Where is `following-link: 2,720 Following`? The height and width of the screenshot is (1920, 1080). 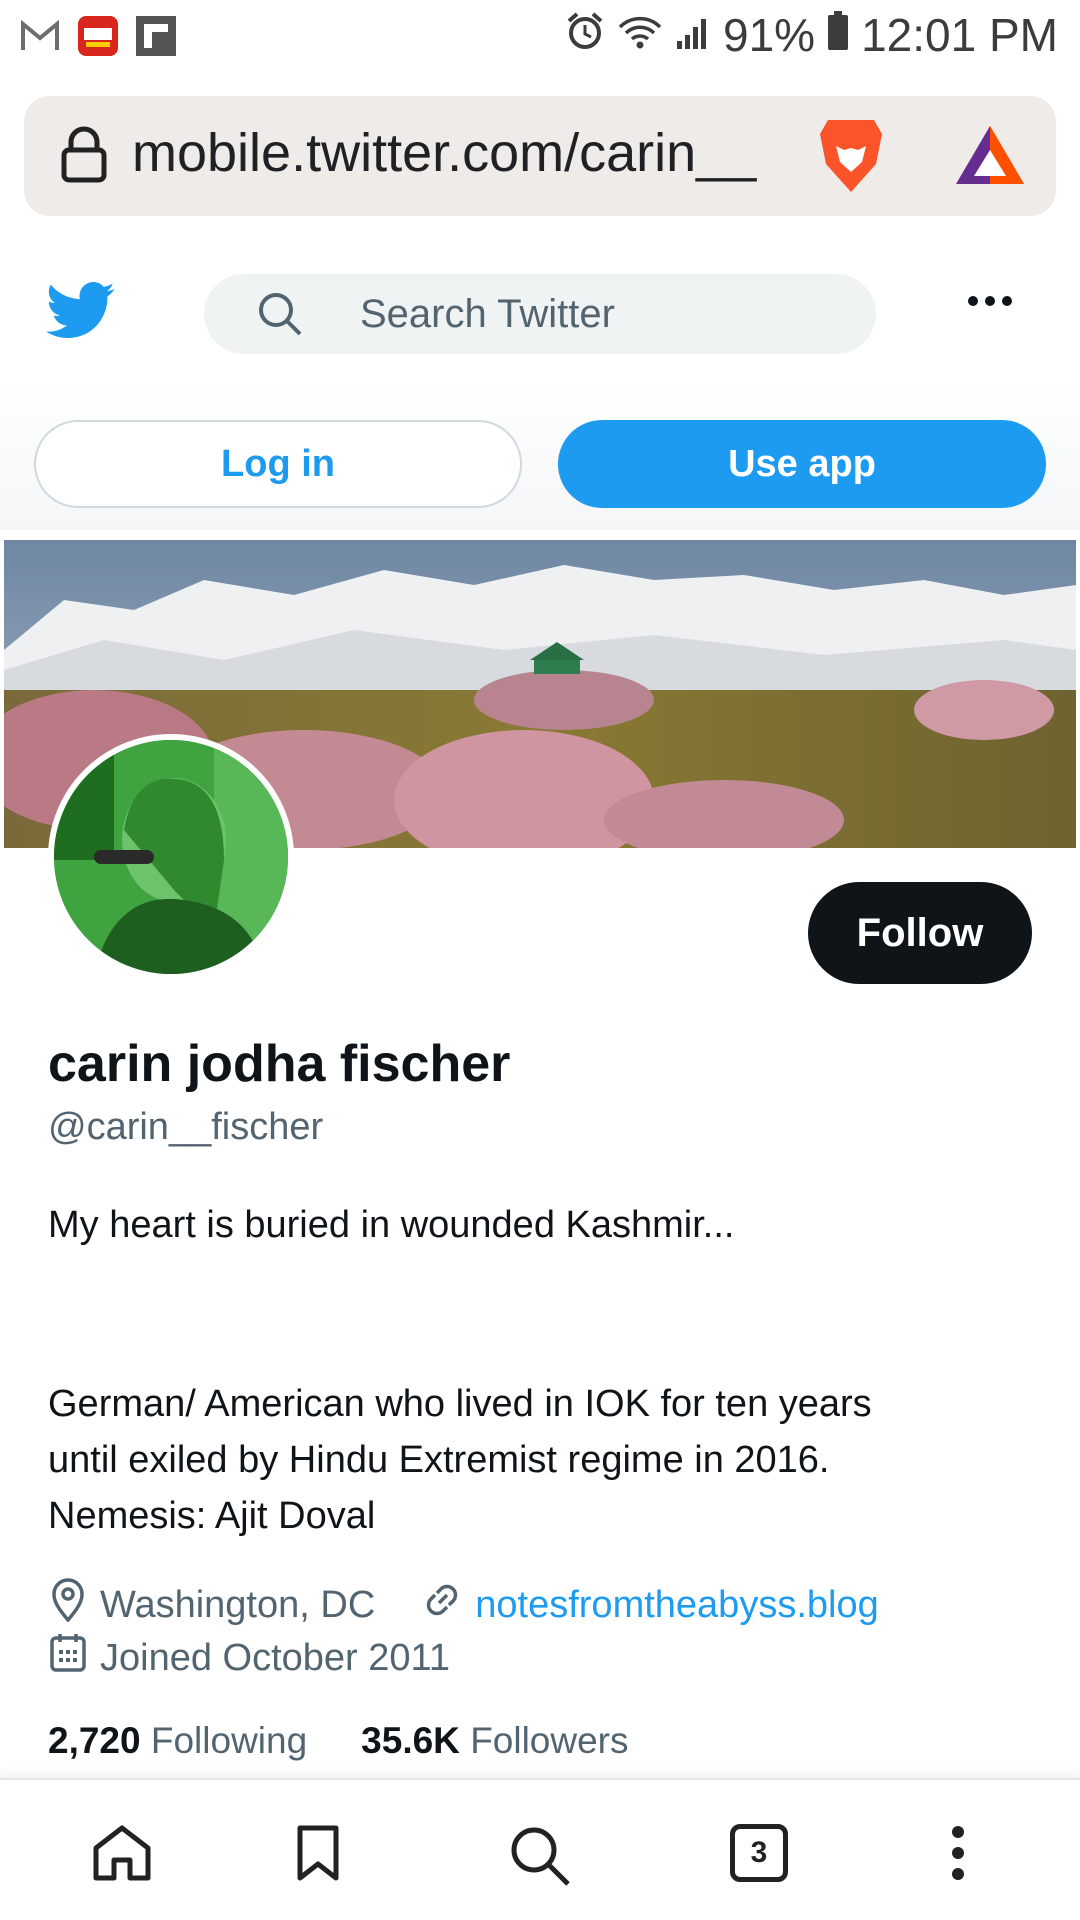 following-link: 2,720 Following is located at coordinates (177, 1741).